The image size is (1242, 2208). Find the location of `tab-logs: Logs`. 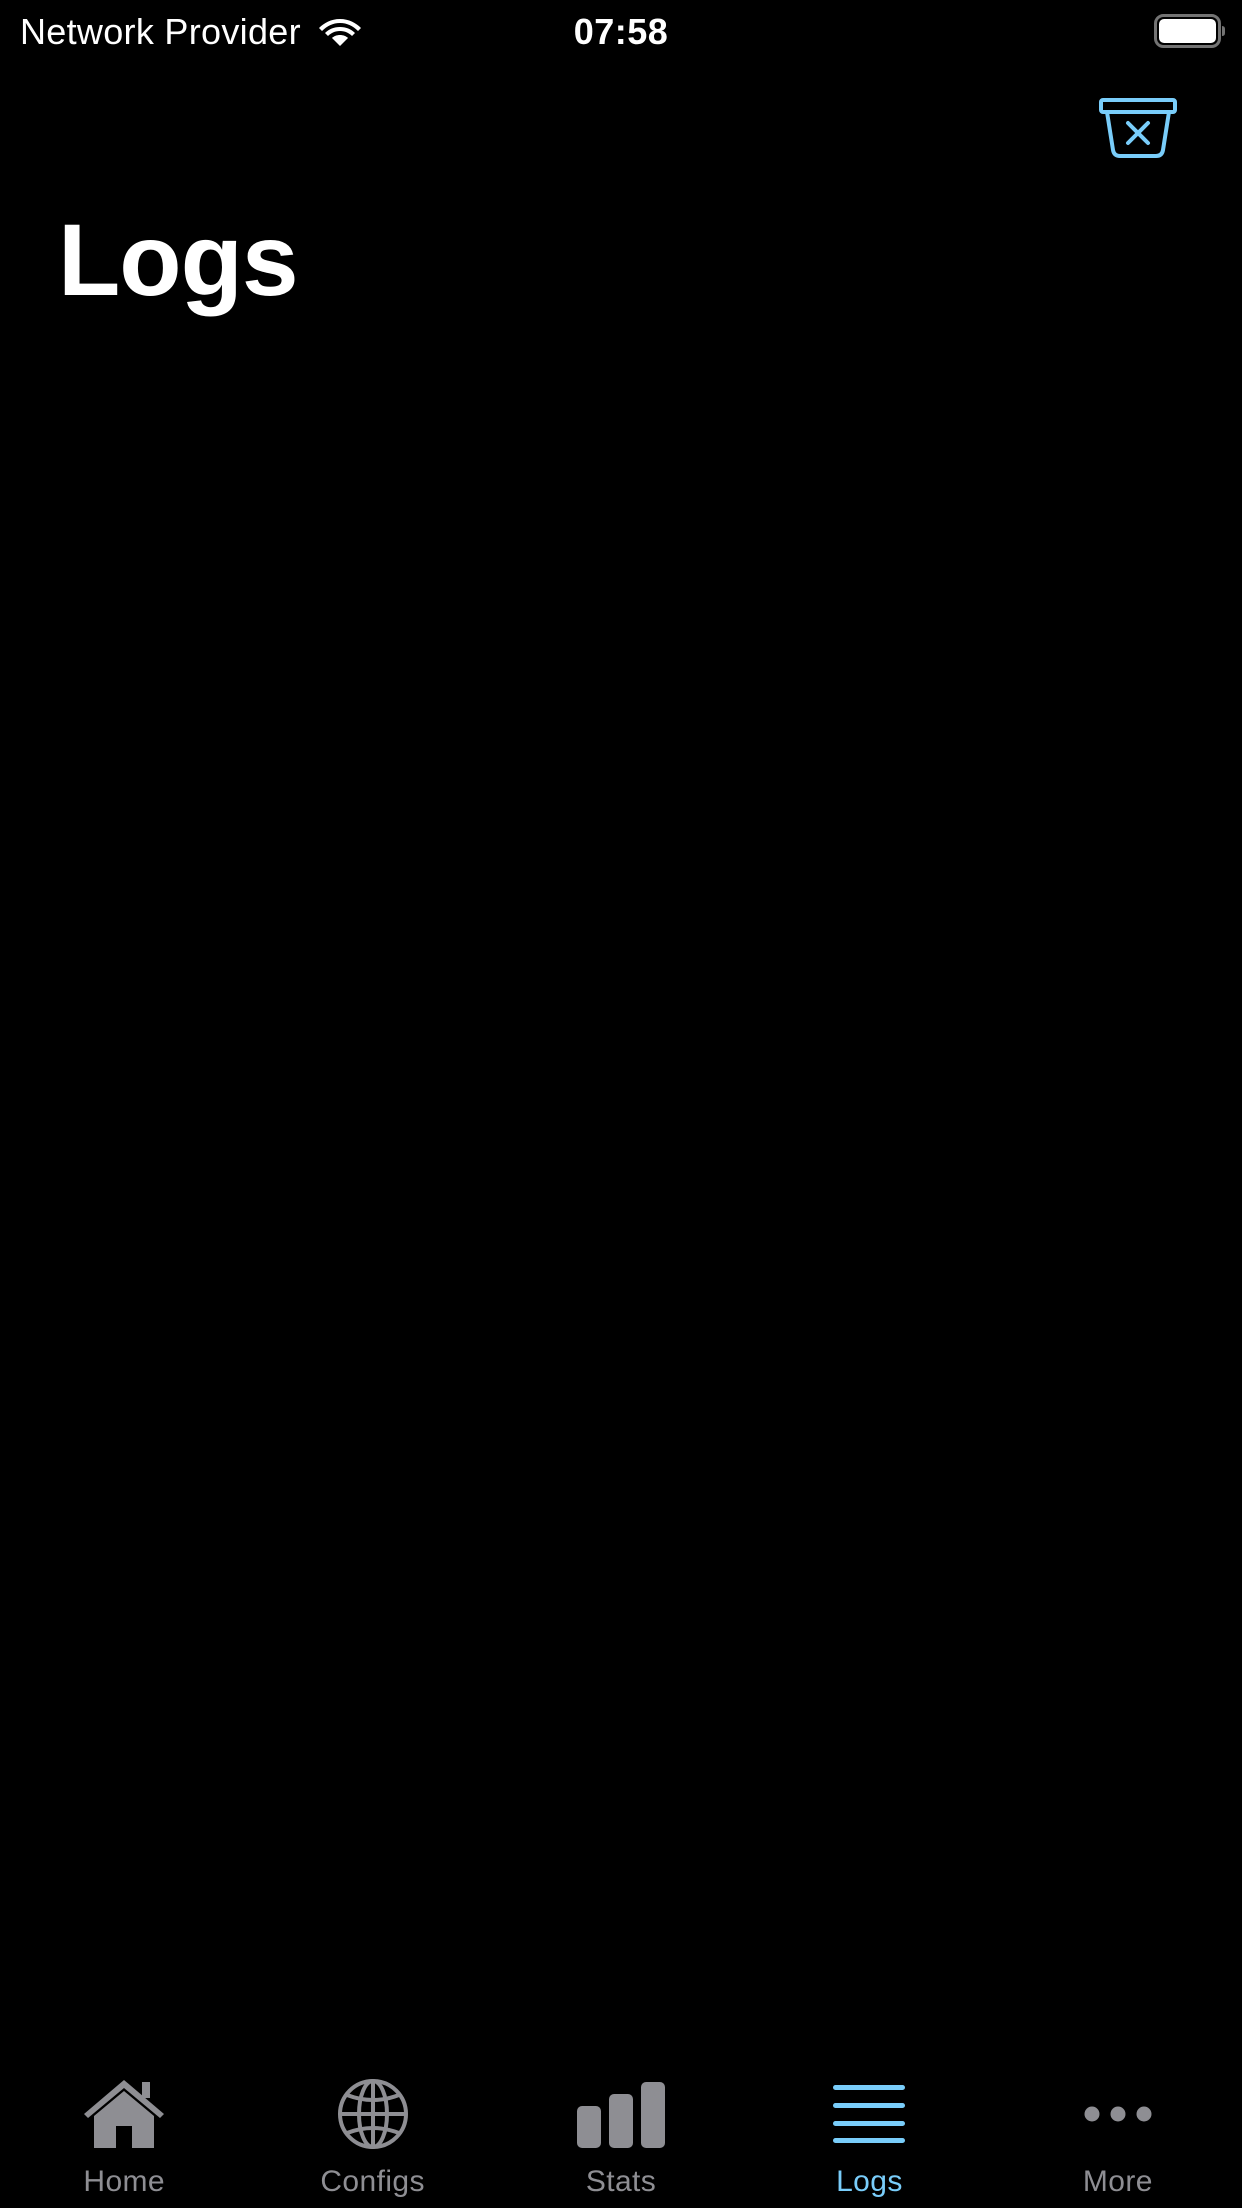

tab-logs: Logs is located at coordinates (869, 2124).